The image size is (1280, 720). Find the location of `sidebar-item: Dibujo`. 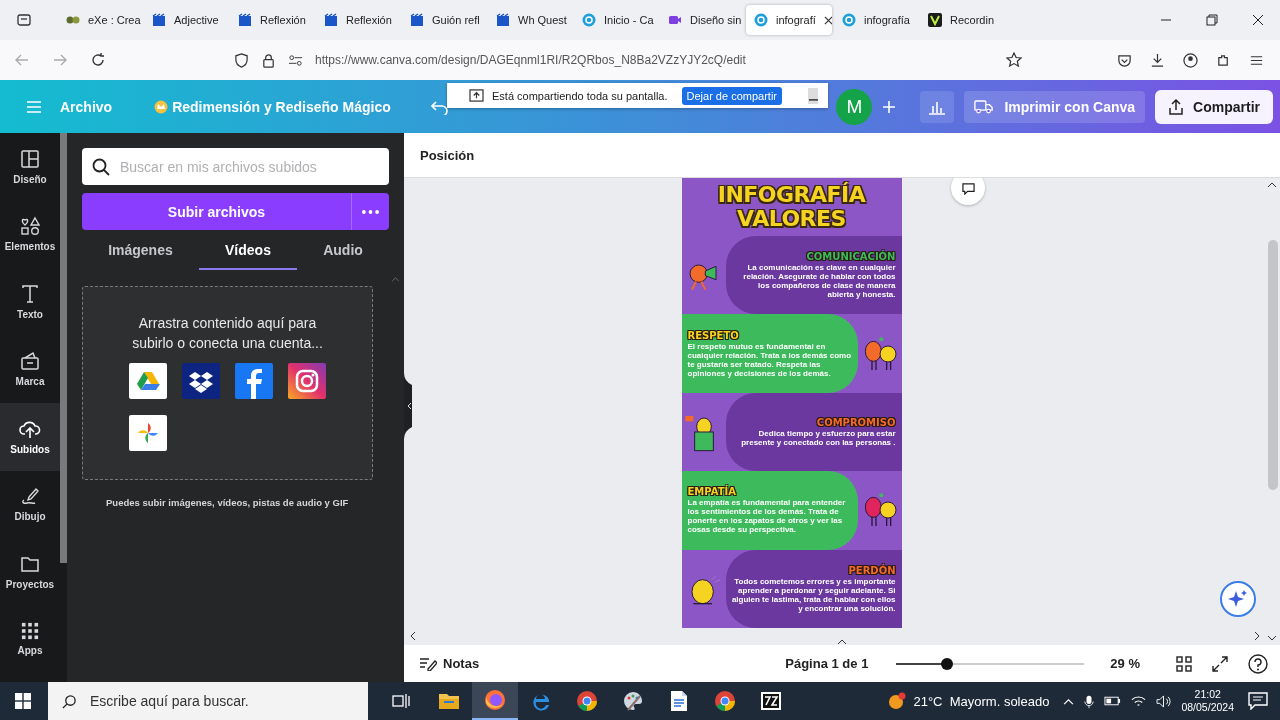

sidebar-item: Dibujo is located at coordinates (30, 504).